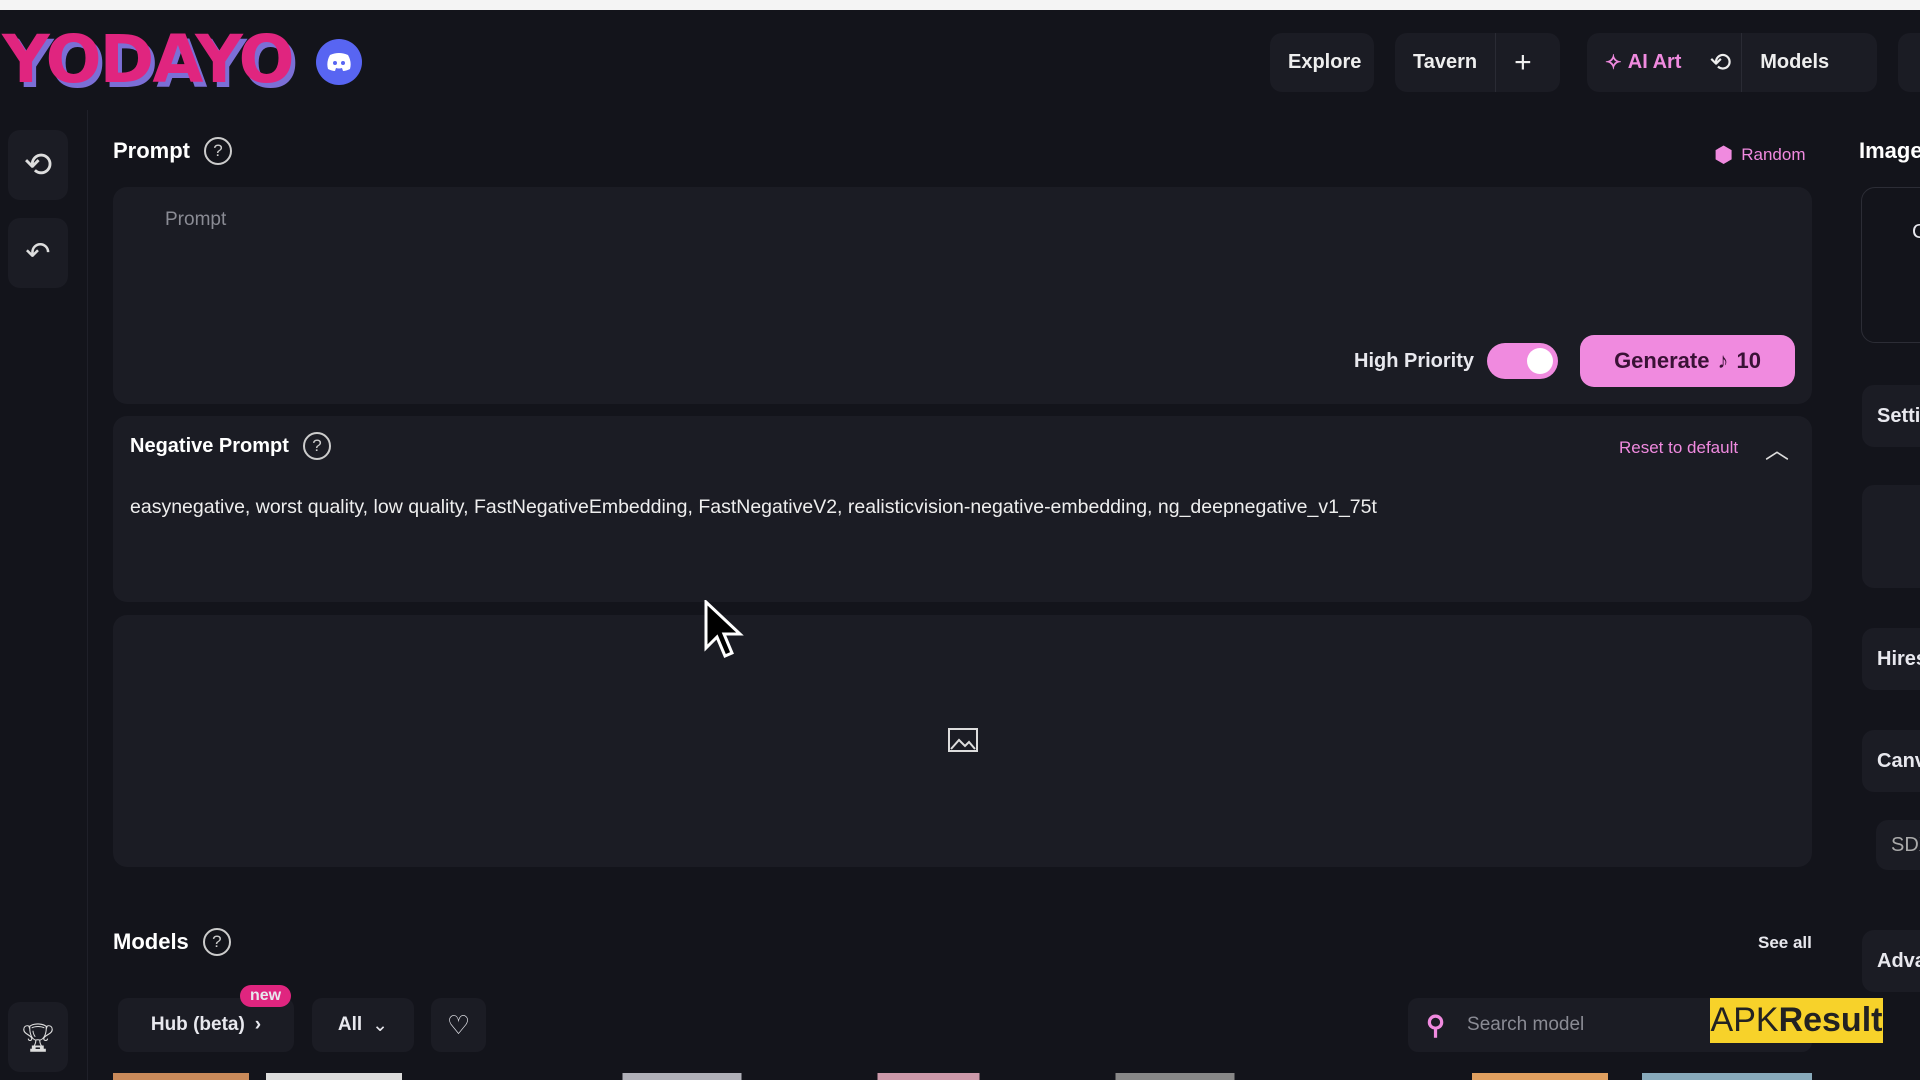  I want to click on nav-explore-label: Explore, so click(1325, 62).